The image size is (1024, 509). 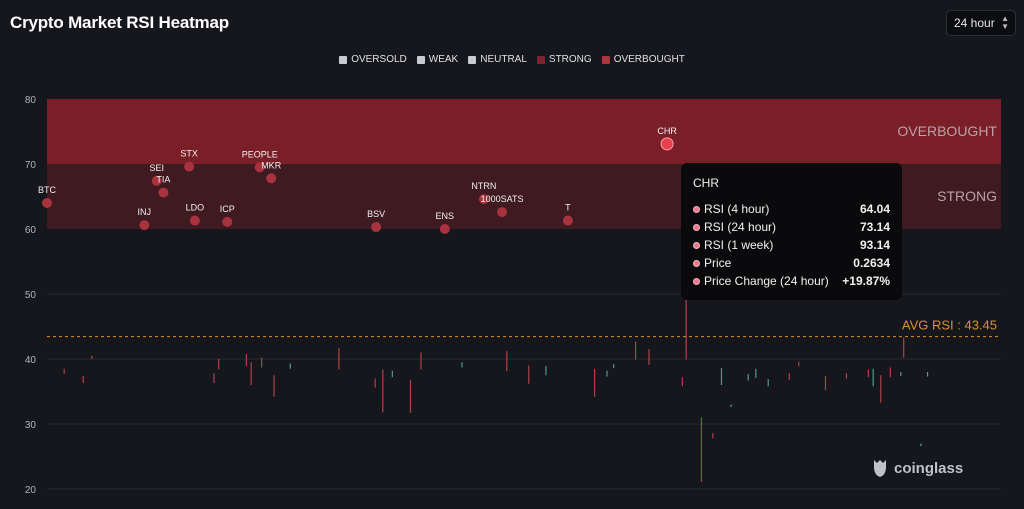 What do you see at coordinates (791, 209) in the screenshot?
I see `tooltip-row: RSI (4 hour) 64.04` at bounding box center [791, 209].